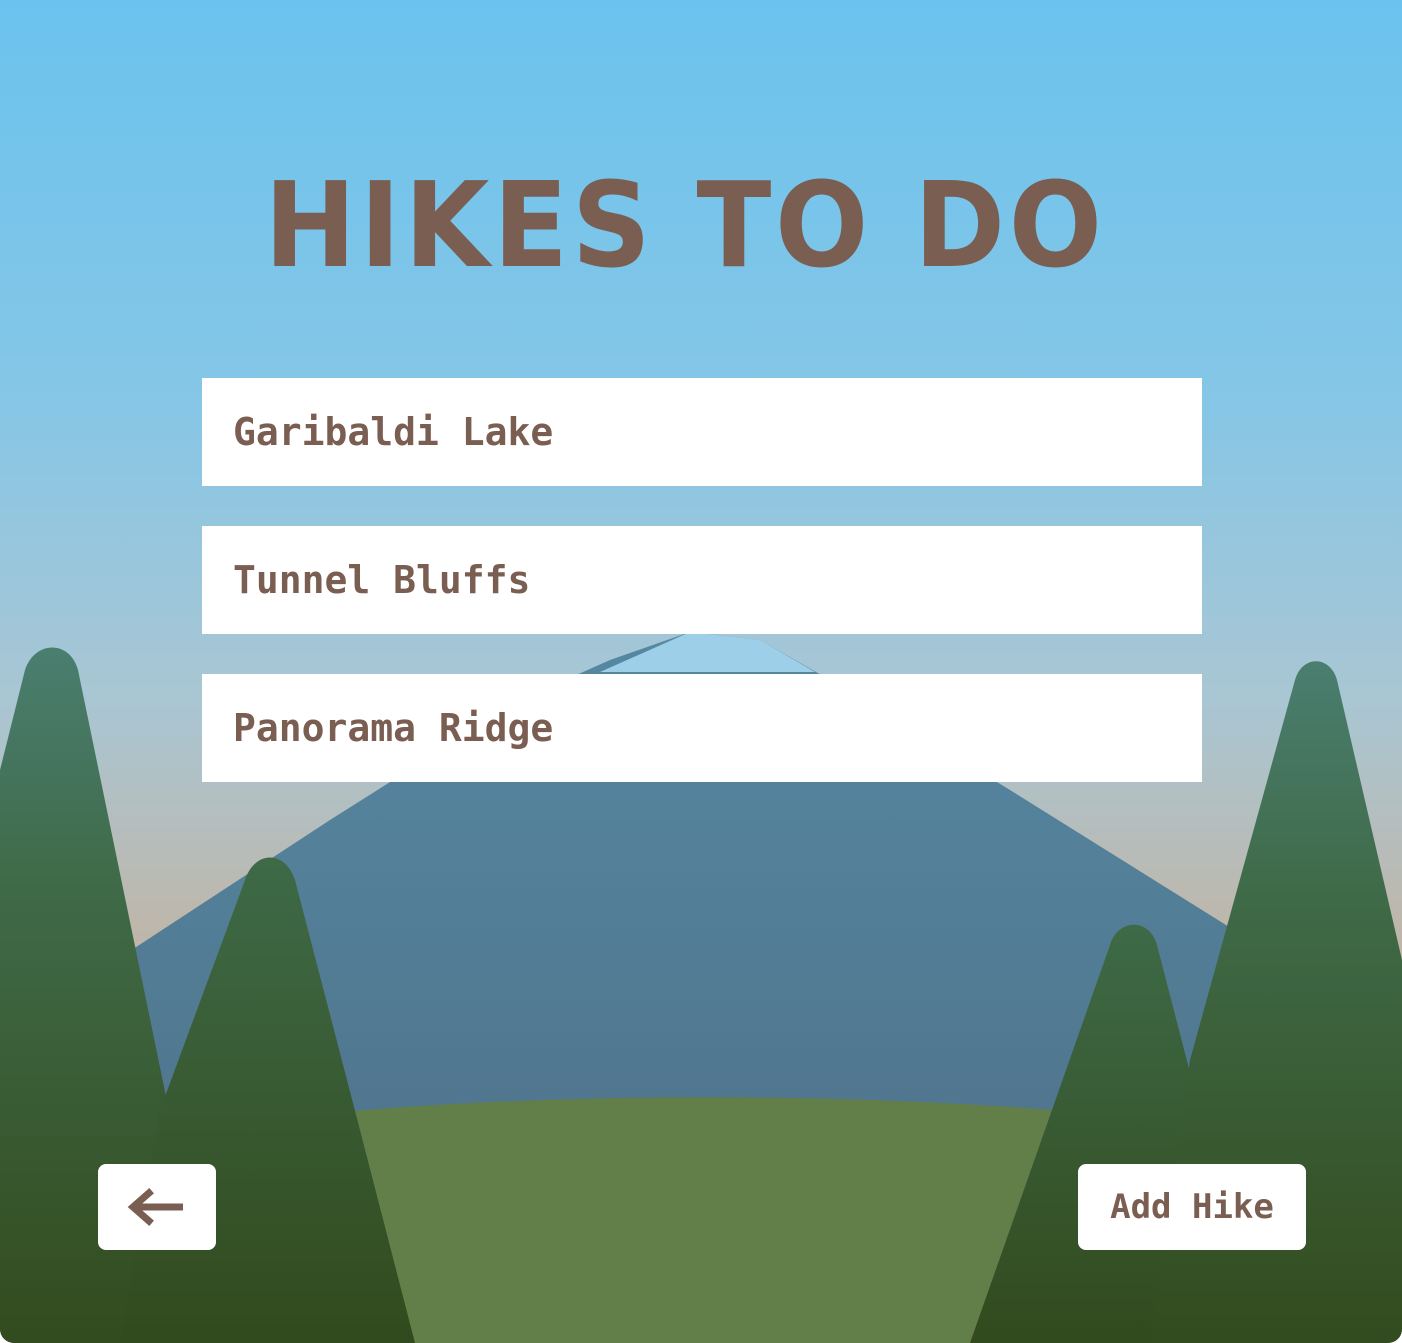  I want to click on add-hike-button: Add Hike, so click(1192, 1207).